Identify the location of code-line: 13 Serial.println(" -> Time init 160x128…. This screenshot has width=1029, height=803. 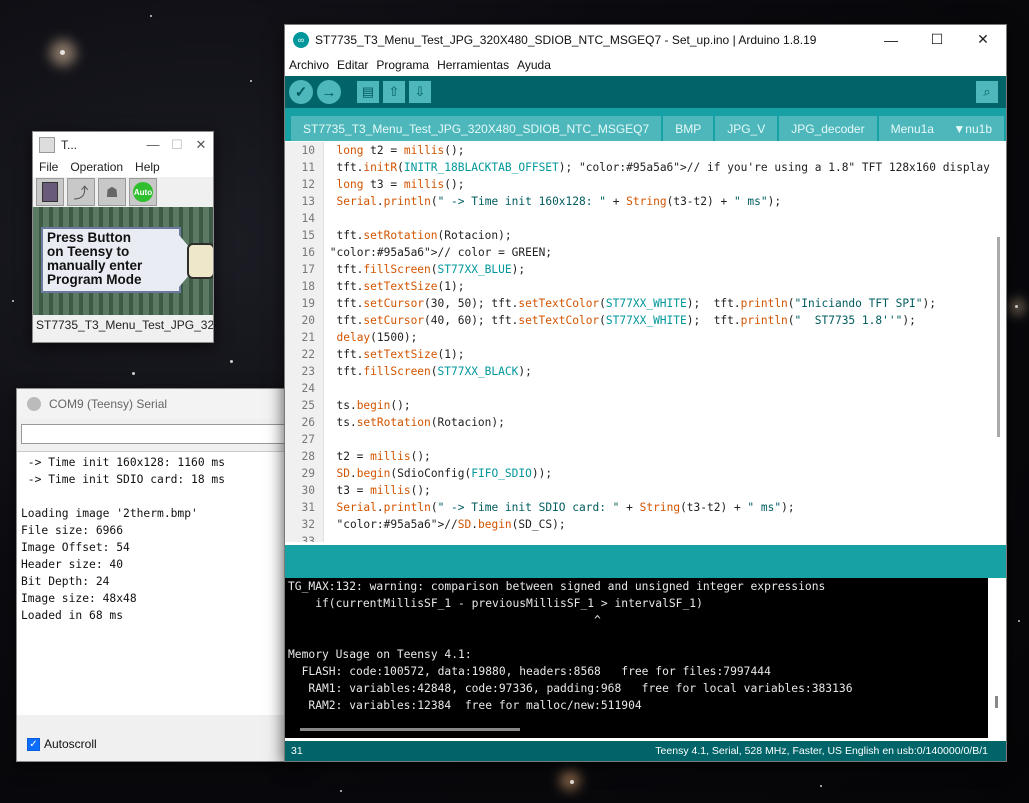
(637, 201).